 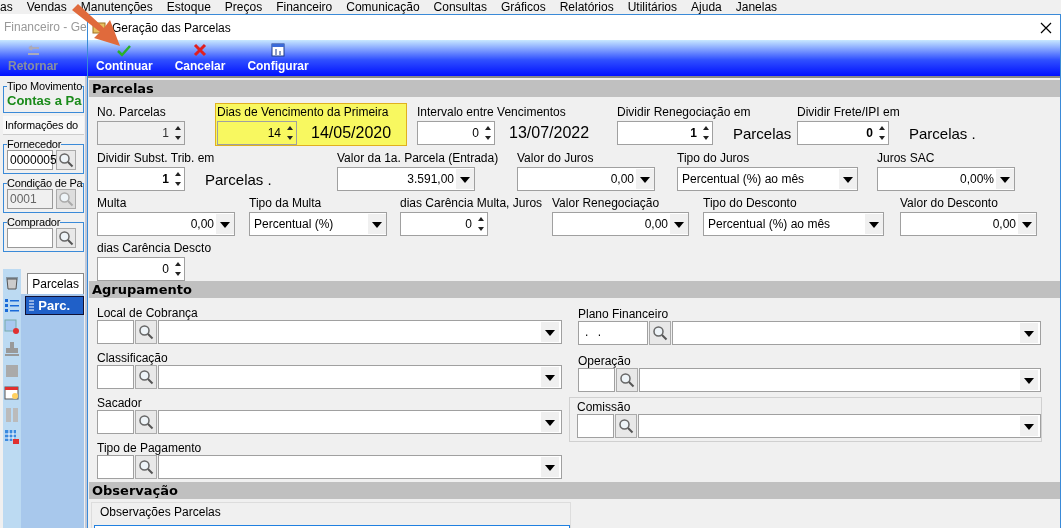 I want to click on trash-icon, so click(x=12, y=283).